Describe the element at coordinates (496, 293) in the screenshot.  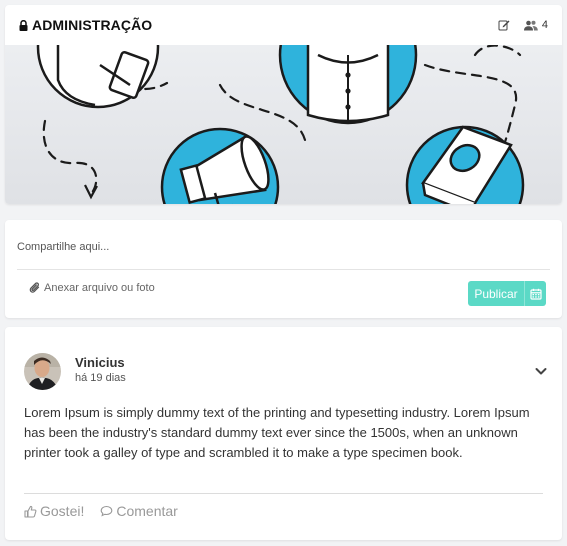
I see `publish-button: Publicar` at that location.